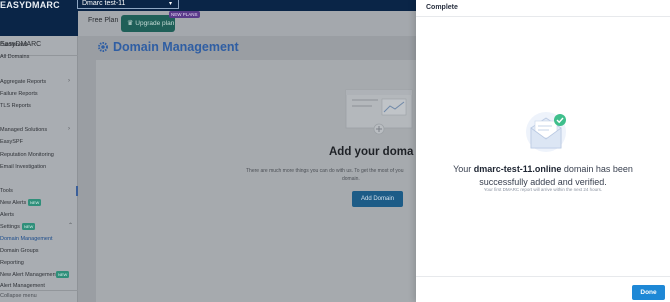 Image resolution: width=670 pixels, height=302 pixels. I want to click on sidebar-item-tools: Tools, so click(6, 191).